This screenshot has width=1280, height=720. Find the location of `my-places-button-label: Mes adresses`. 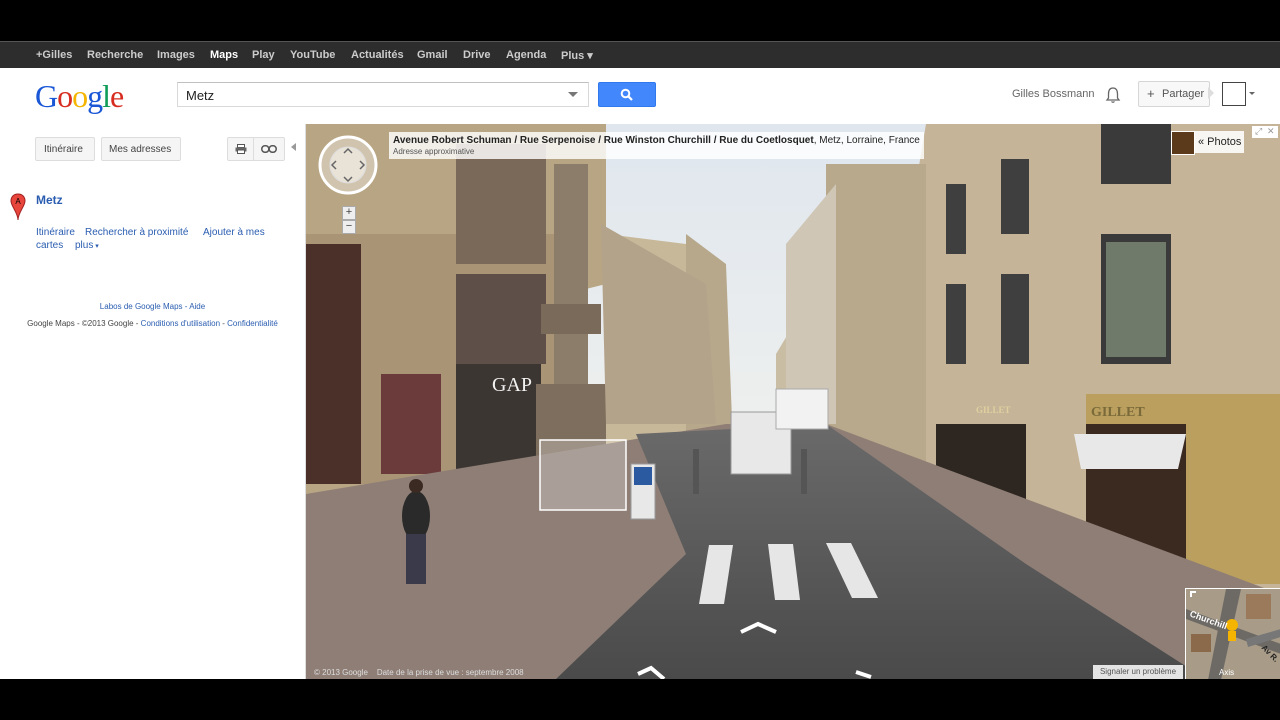

my-places-button-label: Mes adresses is located at coordinates (140, 149).